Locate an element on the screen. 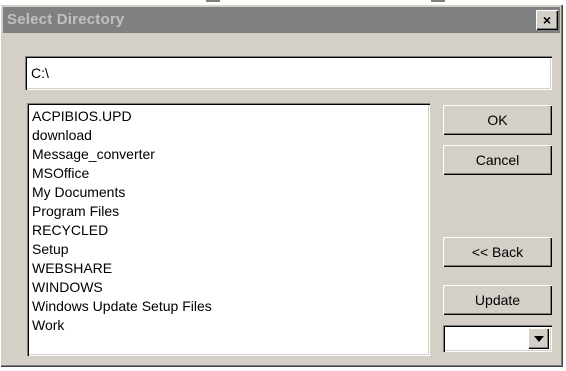 The image size is (566, 371). path-field is located at coordinates (288, 73).